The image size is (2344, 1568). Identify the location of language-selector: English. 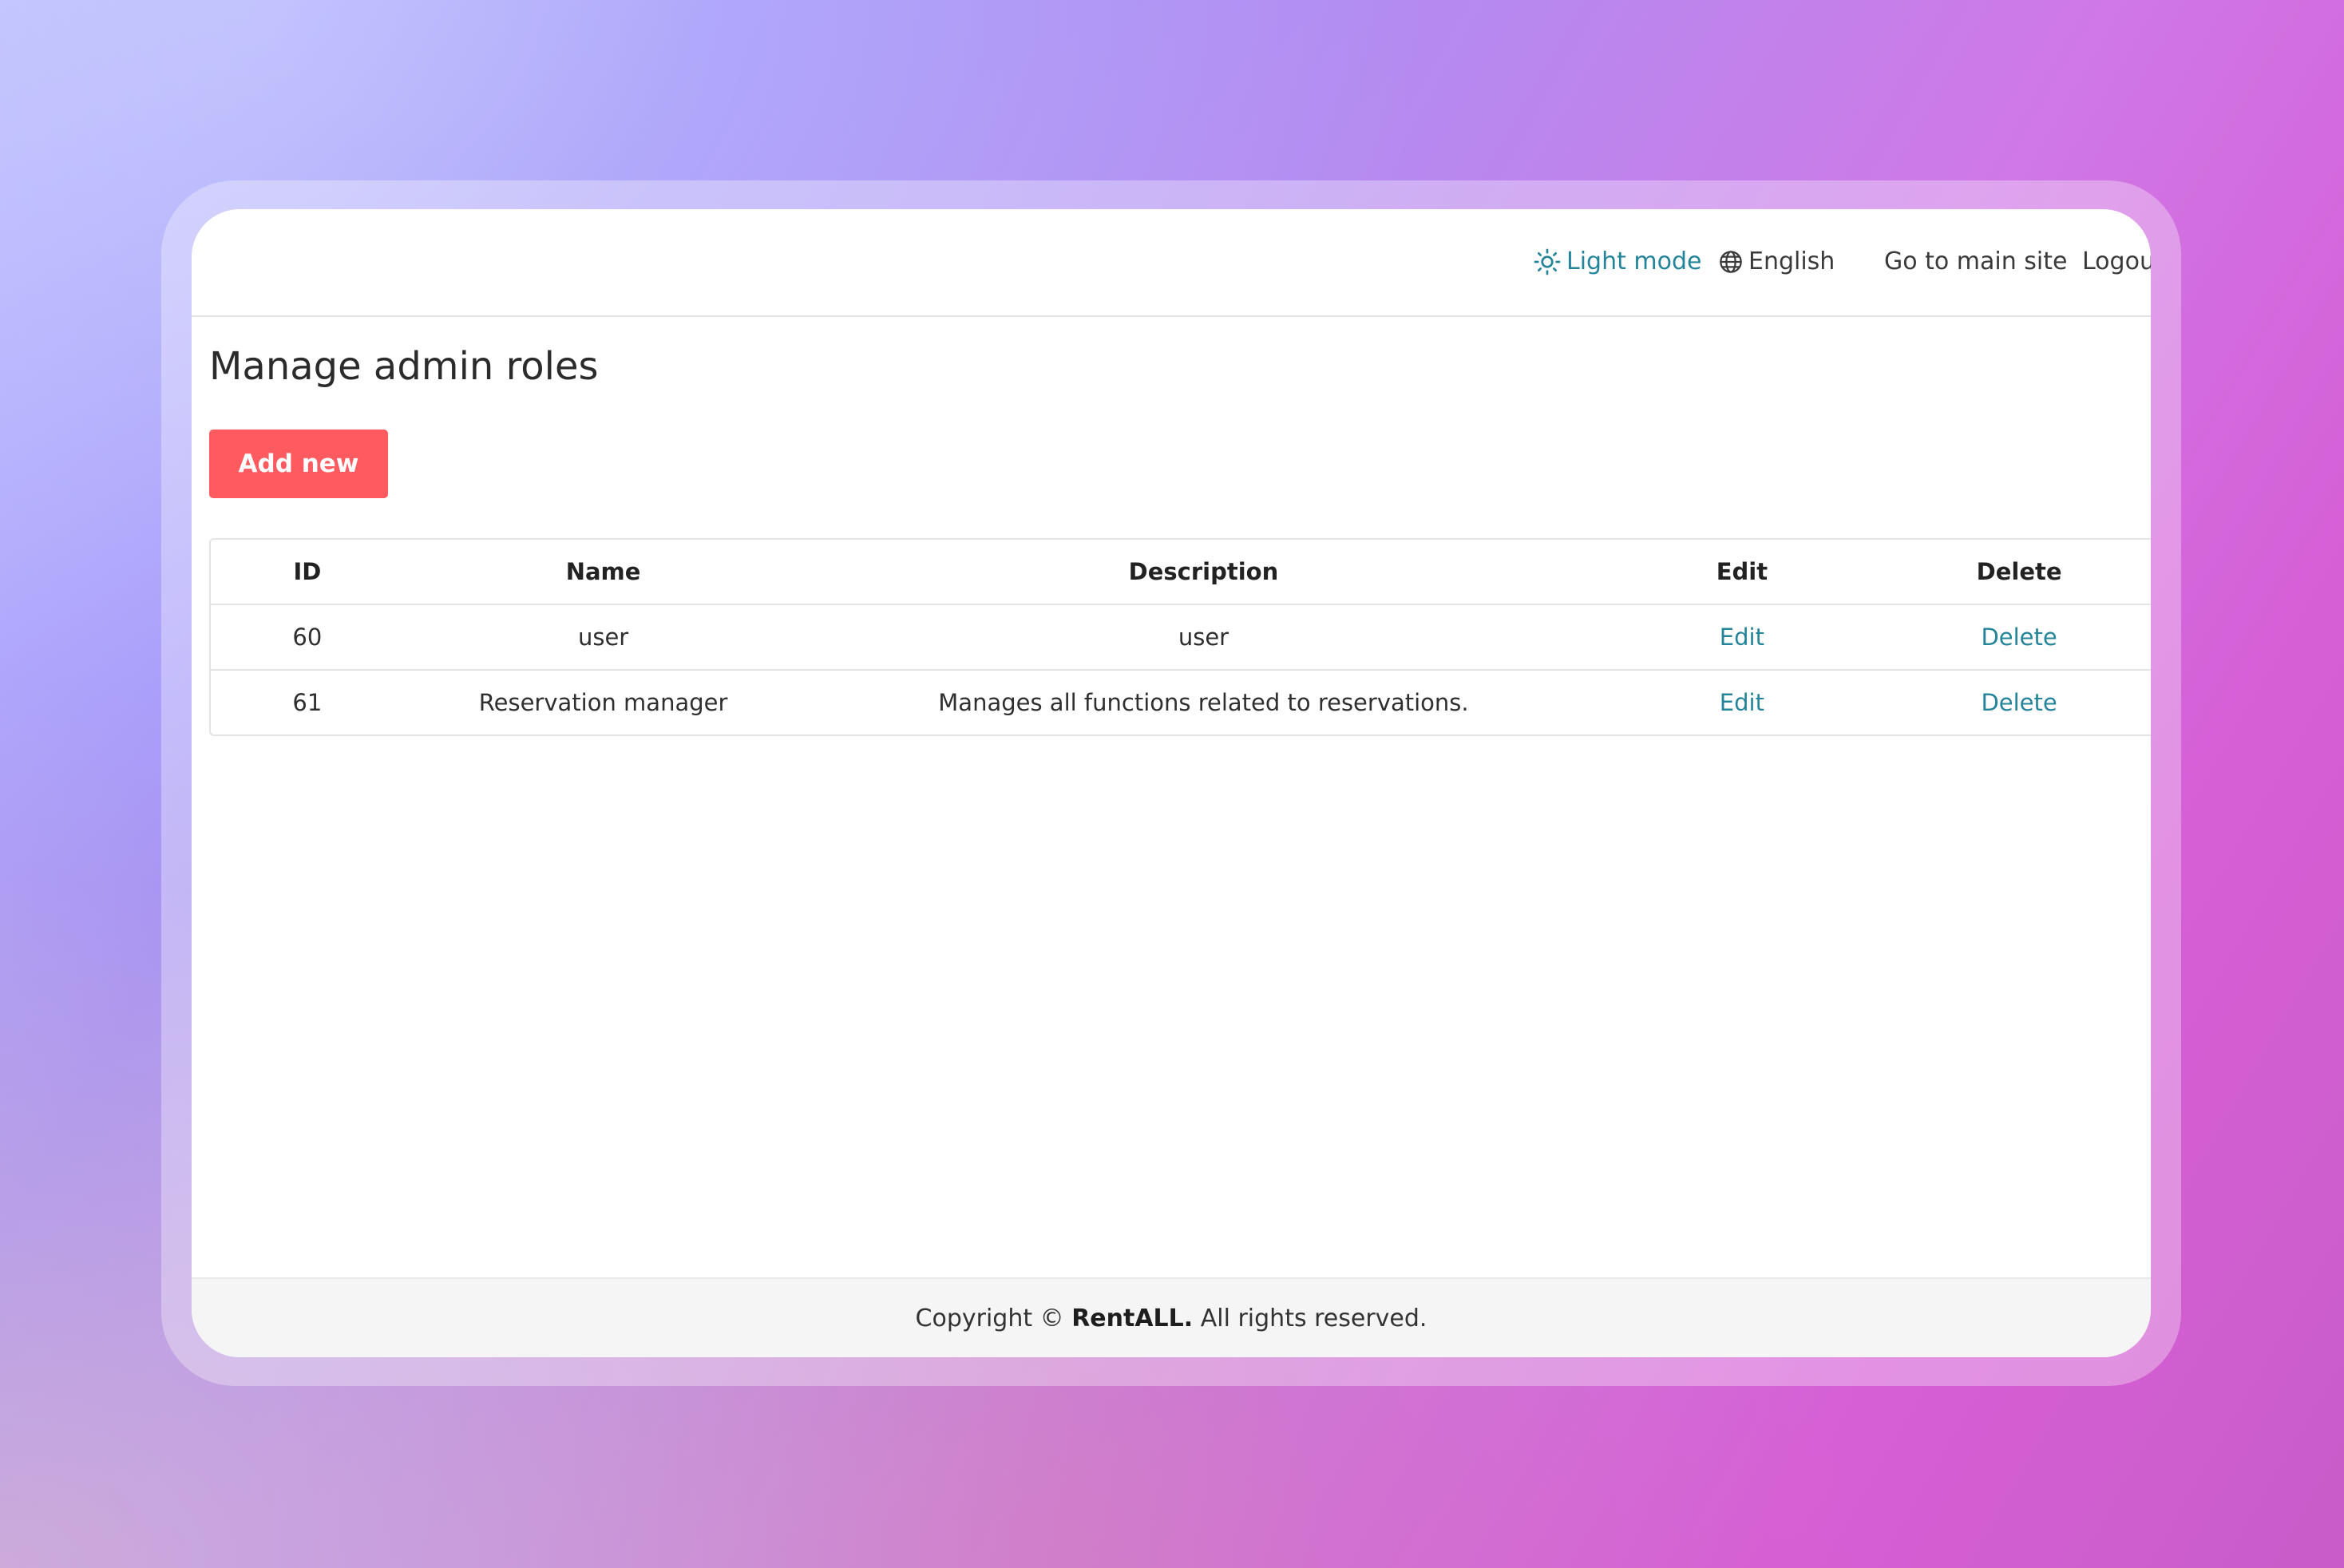
(1777, 262).